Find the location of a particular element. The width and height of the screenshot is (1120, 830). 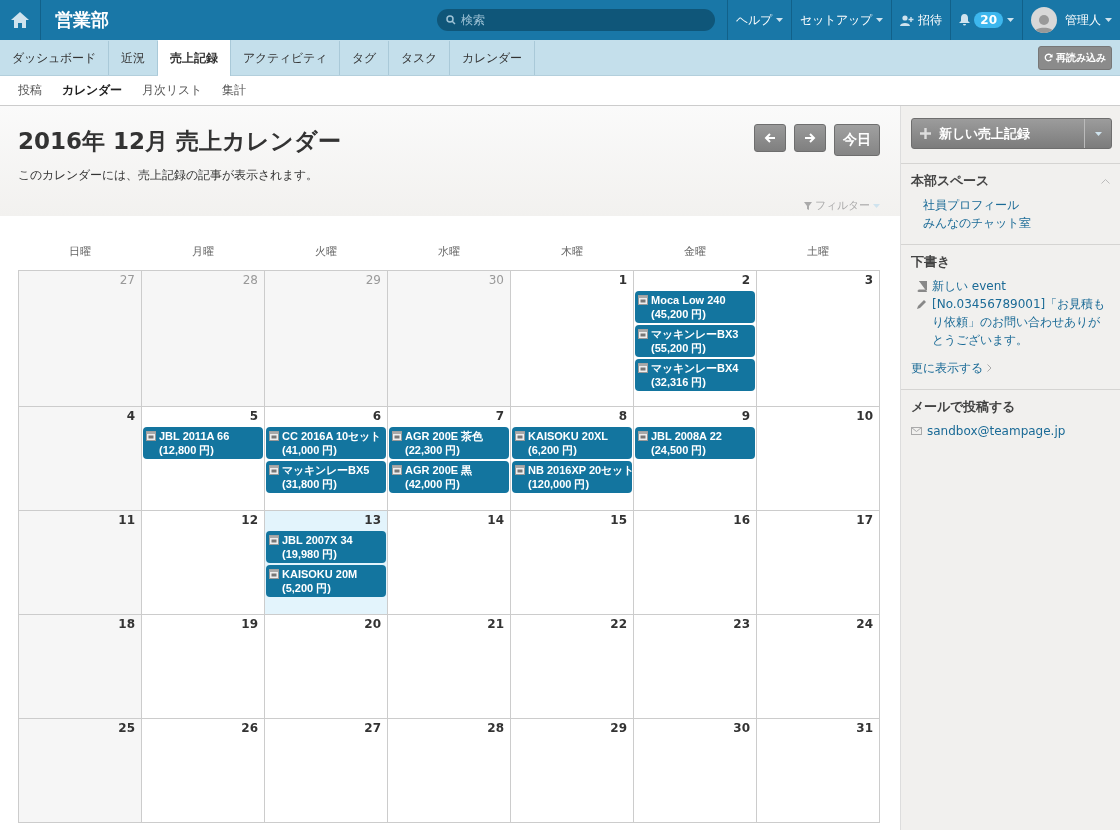

day-cell: 29 is located at coordinates (572, 771).